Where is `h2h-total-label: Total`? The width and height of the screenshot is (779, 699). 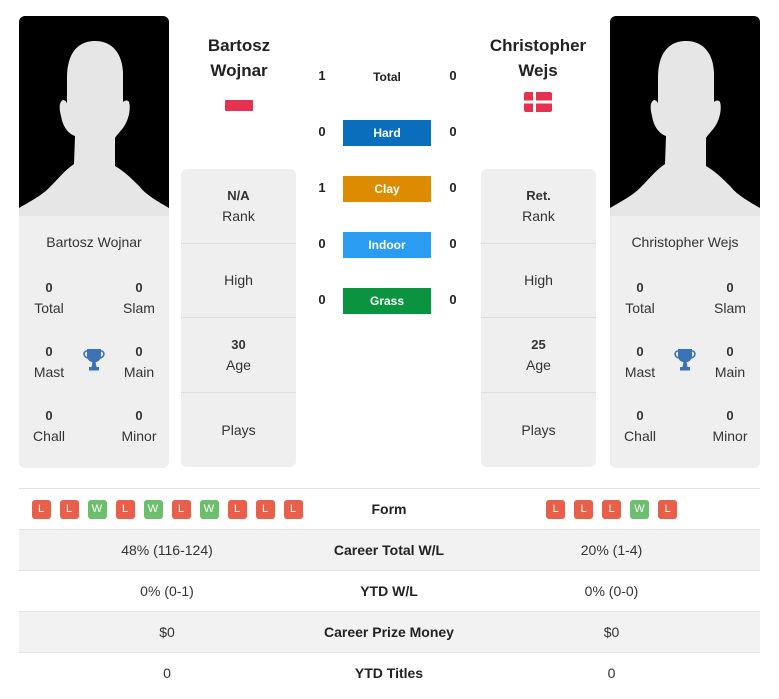 h2h-total-label: Total is located at coordinates (387, 77).